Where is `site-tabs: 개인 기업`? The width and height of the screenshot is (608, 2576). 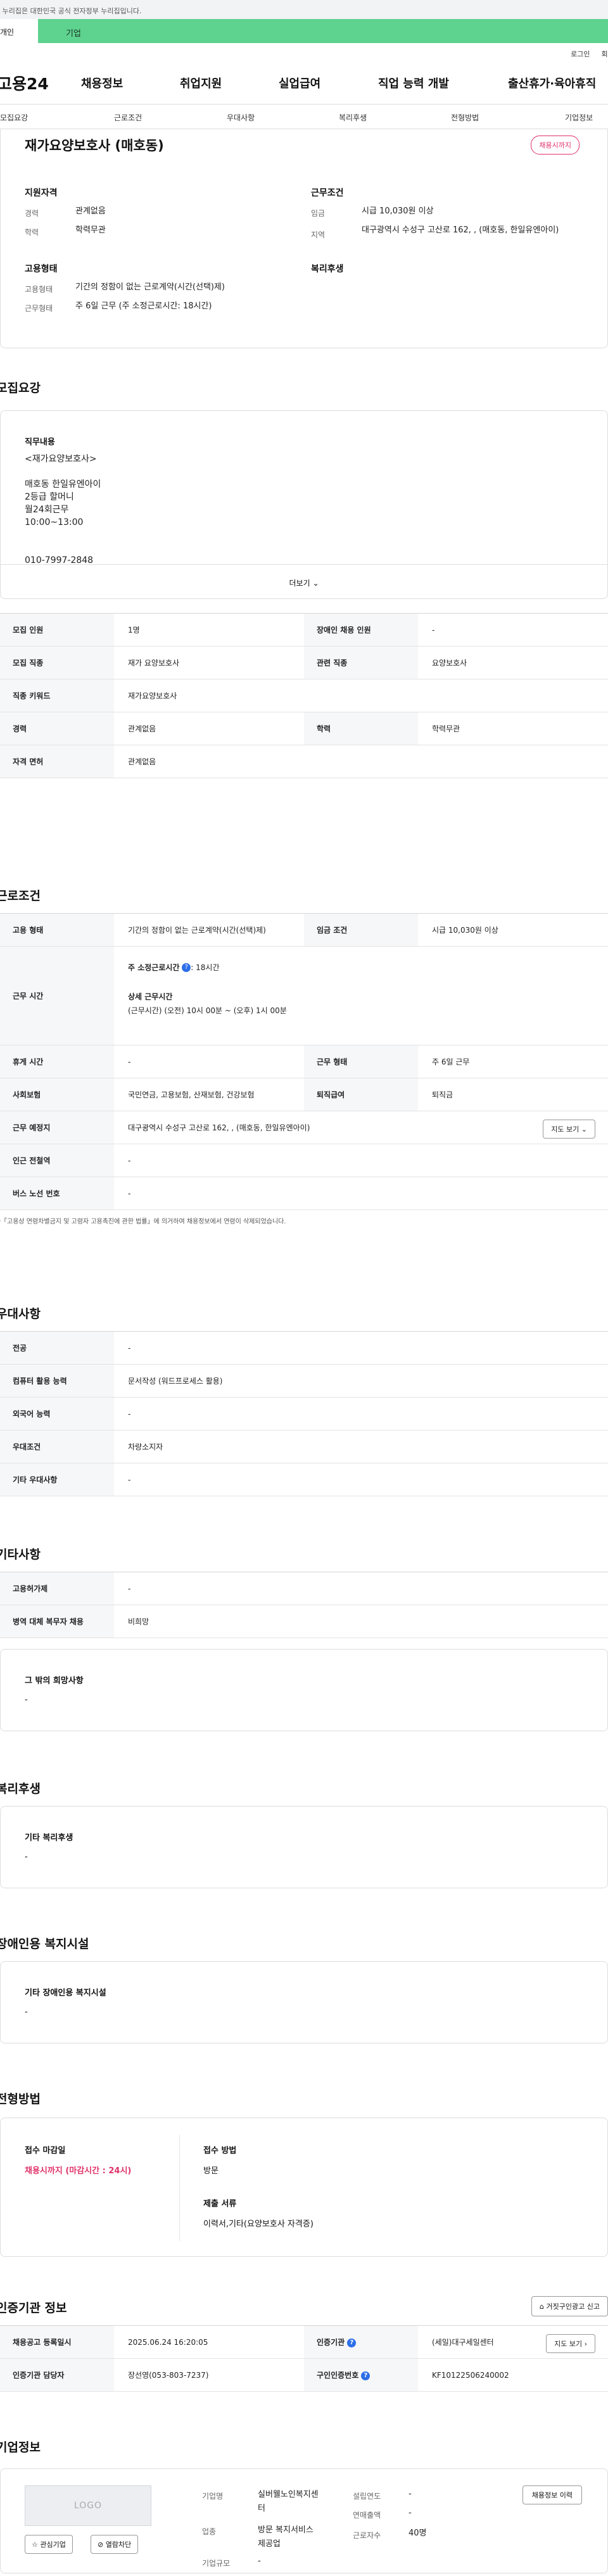 site-tabs: 개인 기업 is located at coordinates (304, 31).